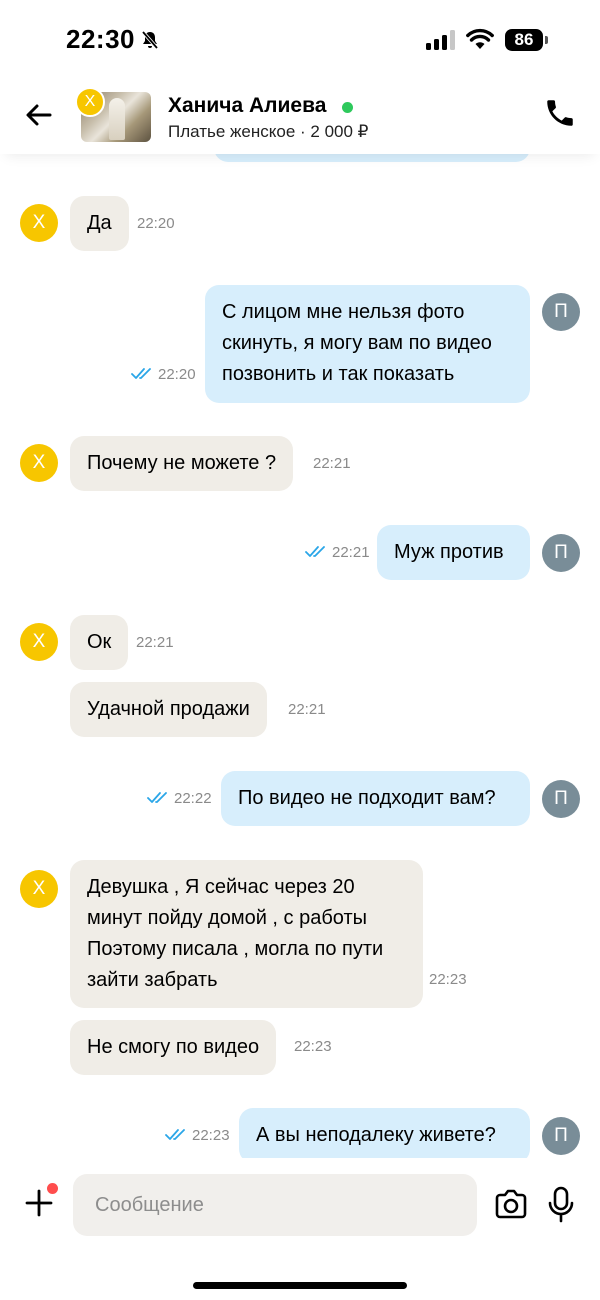  I want to click on notification-dot, so click(52, 1188).